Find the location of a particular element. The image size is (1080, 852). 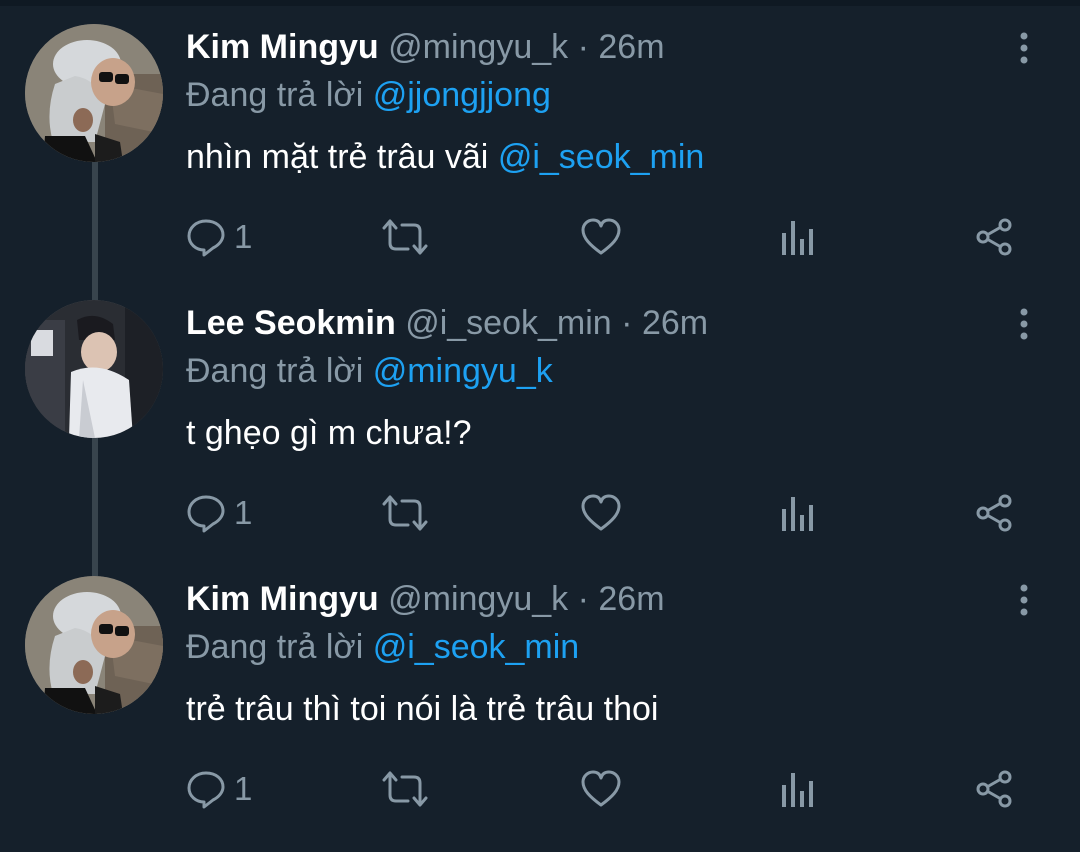

tweet-text-mention: @i_seok_min is located at coordinates (601, 157).